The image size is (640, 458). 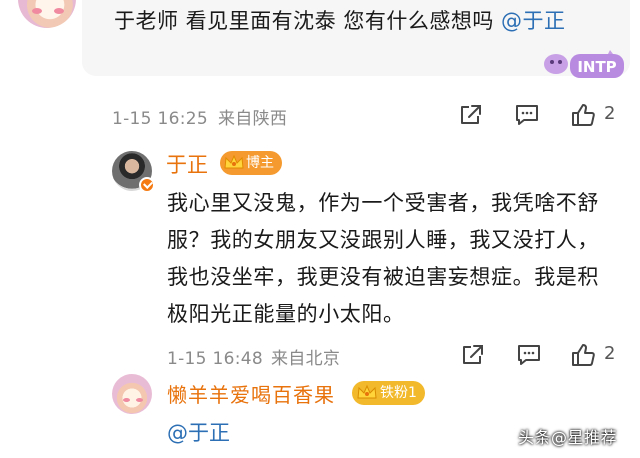 What do you see at coordinates (251, 163) in the screenshot?
I see `blogger-badge: 博主` at bounding box center [251, 163].